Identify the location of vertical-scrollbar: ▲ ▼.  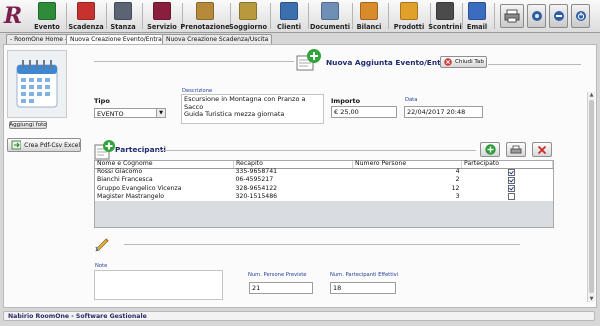
(591, 197).